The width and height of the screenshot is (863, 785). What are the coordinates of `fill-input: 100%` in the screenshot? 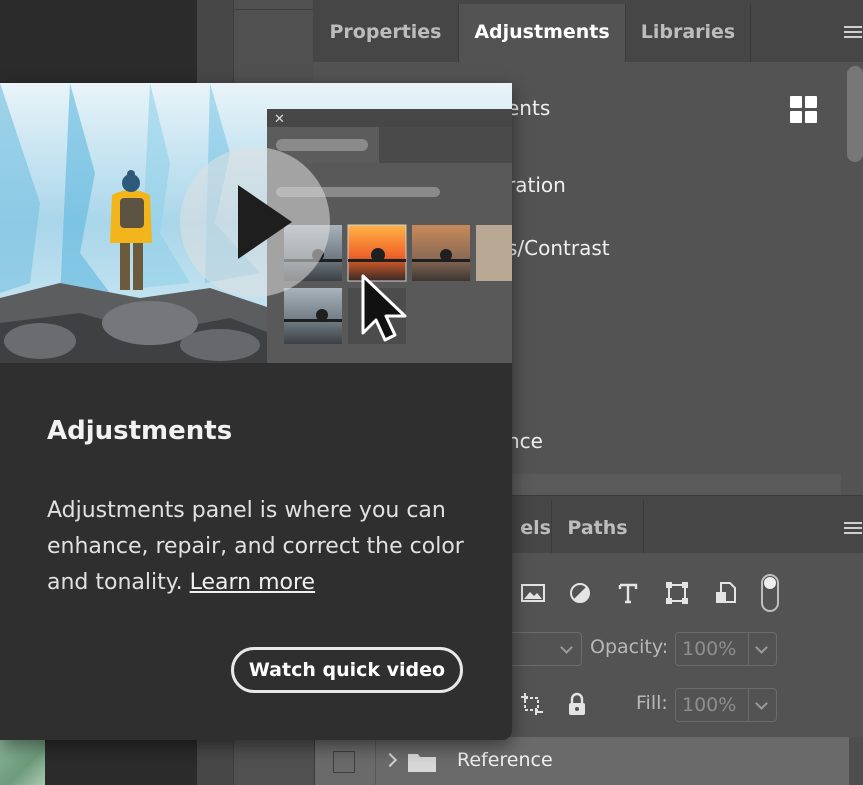 It's located at (712, 705).